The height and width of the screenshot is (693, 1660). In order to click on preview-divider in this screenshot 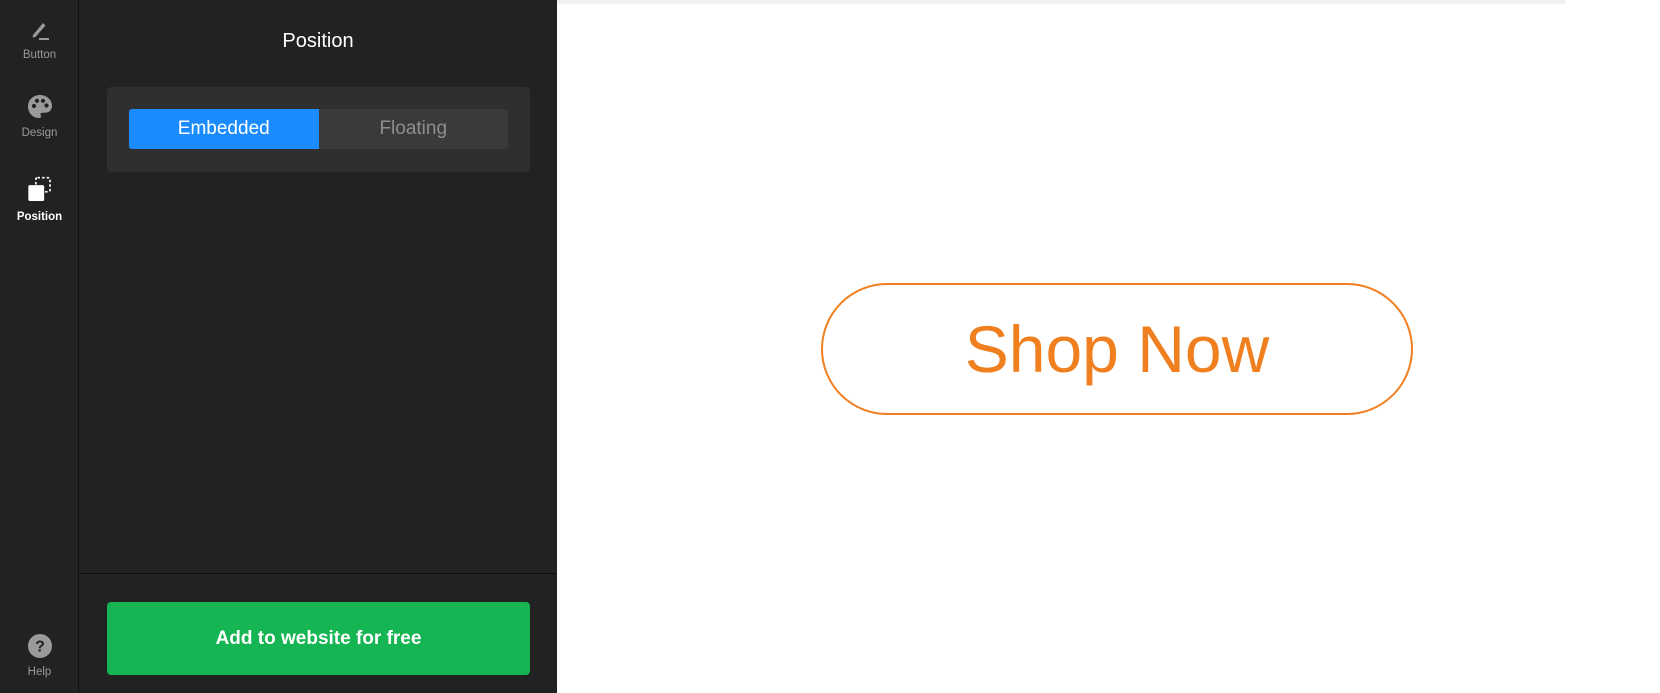, I will do `click(1061, 2)`.